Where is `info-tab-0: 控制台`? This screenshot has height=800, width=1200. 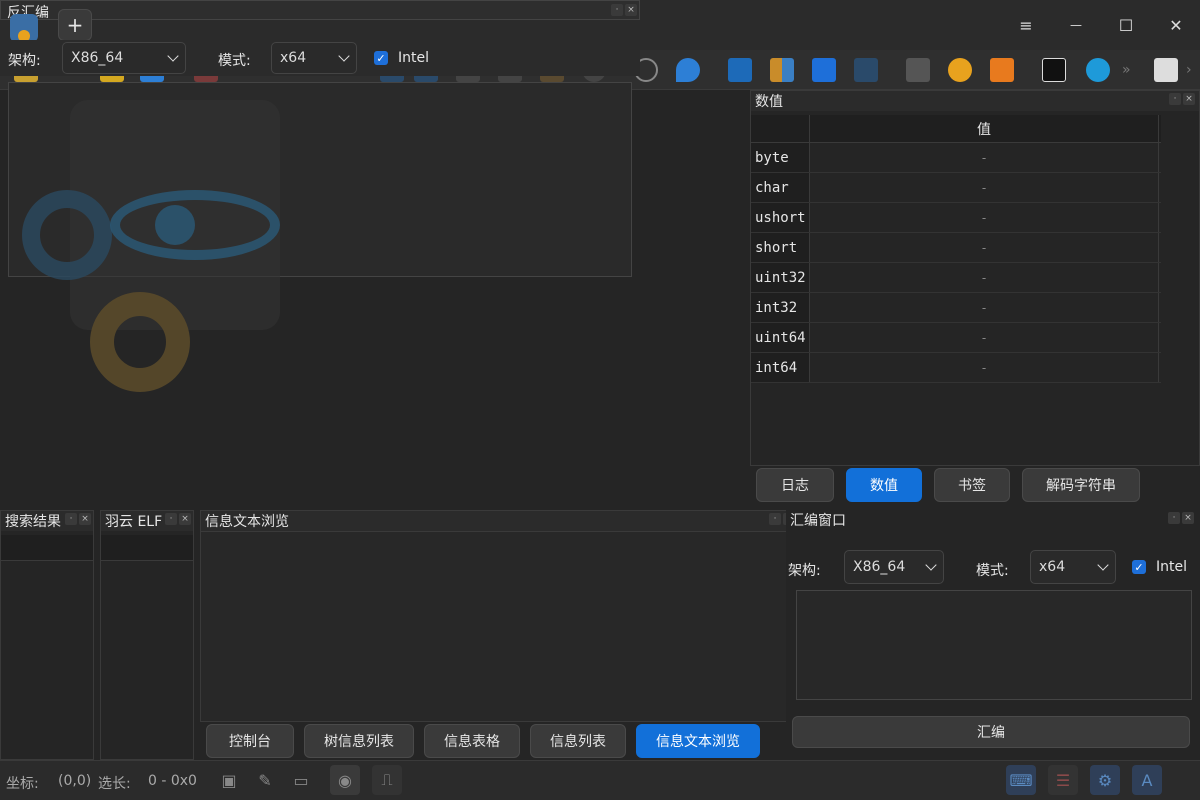
info-tab-0: 控制台 is located at coordinates (250, 741).